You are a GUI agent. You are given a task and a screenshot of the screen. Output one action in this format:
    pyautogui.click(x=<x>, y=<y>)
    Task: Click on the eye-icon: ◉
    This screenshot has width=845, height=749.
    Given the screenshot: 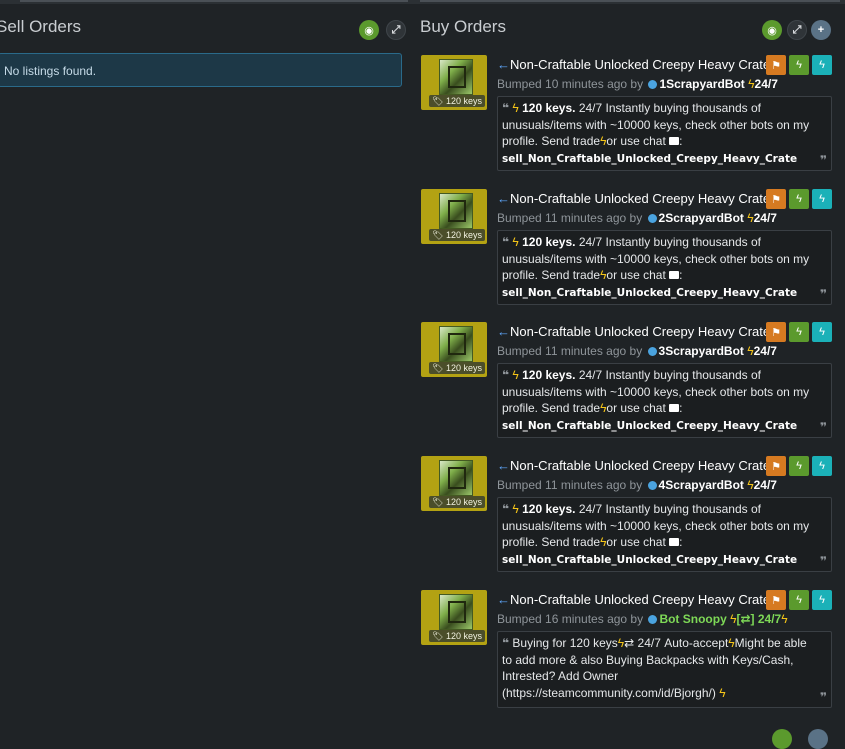 What is the action you would take?
    pyautogui.click(x=369, y=30)
    